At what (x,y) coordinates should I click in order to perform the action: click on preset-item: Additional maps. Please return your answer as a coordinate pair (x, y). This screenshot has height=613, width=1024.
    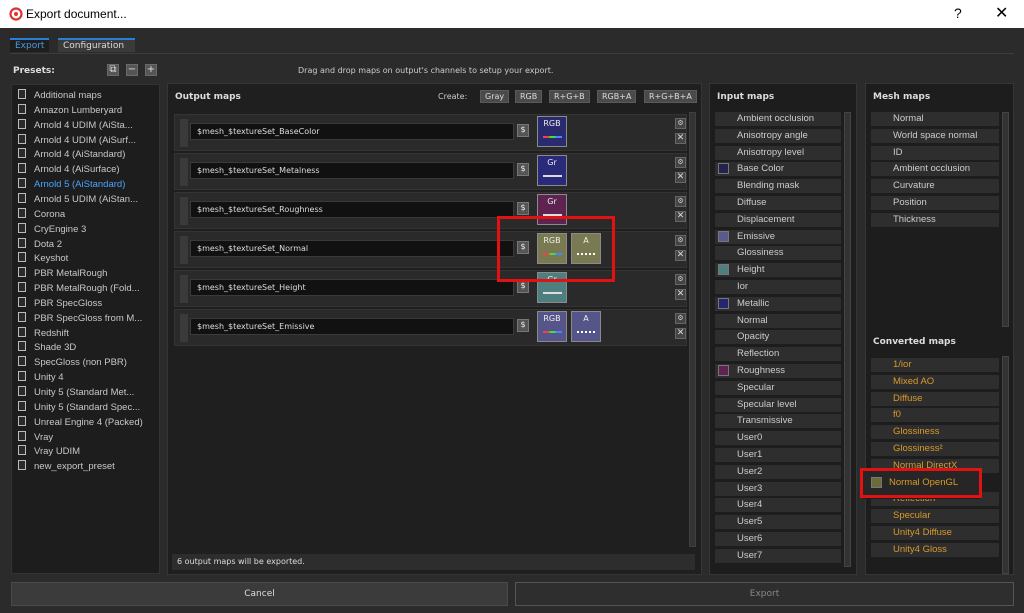
    Looking at the image, I should click on (60, 96).